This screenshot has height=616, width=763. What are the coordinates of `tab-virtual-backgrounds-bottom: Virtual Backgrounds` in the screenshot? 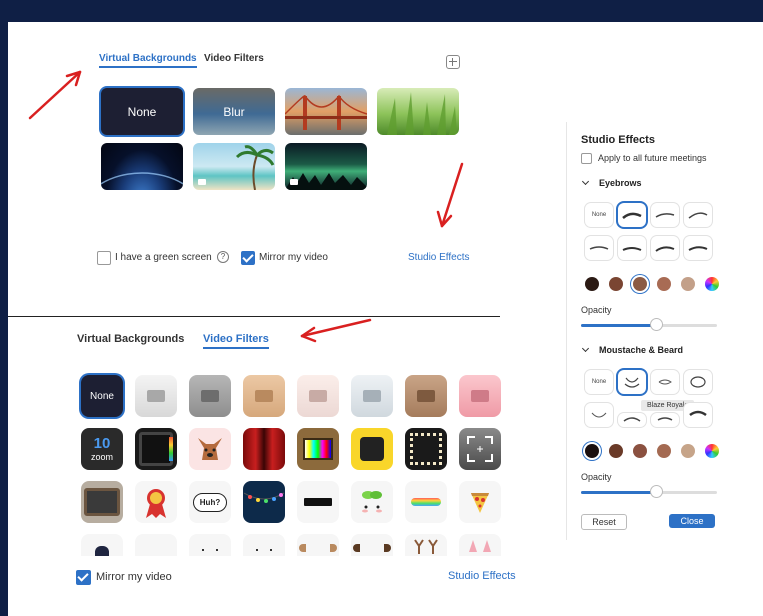 It's located at (130, 339).